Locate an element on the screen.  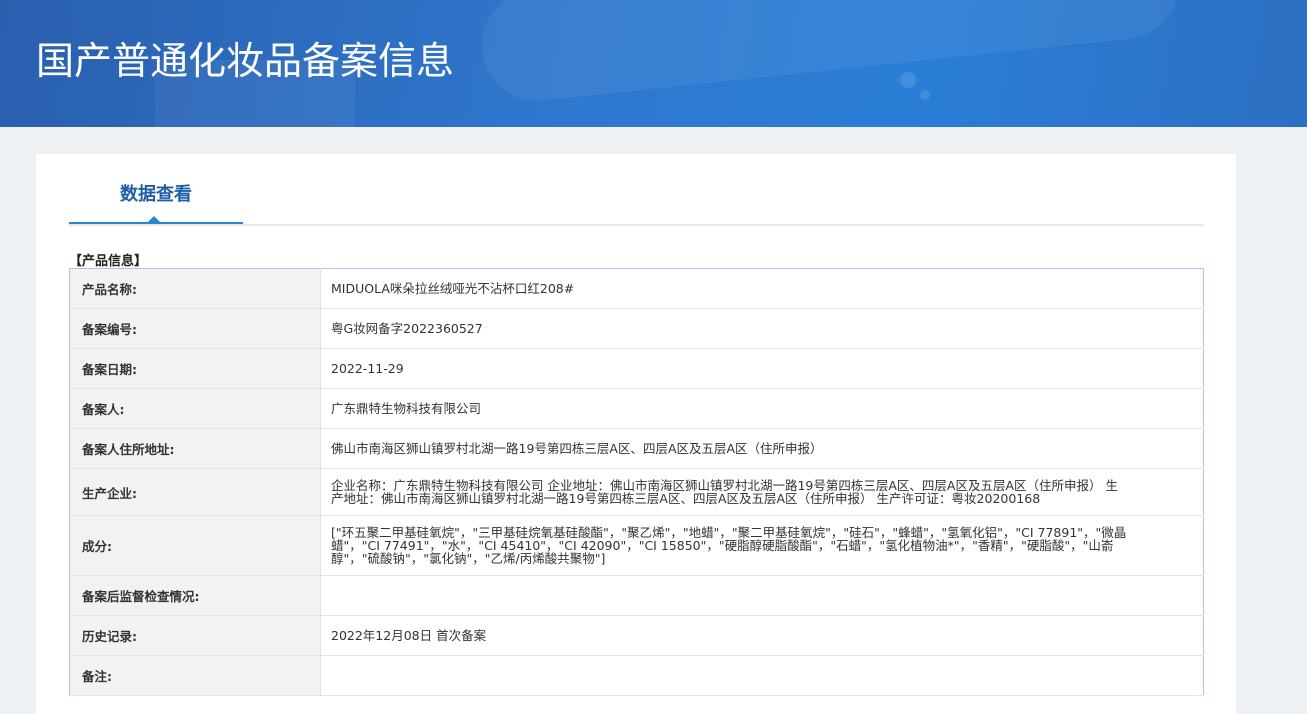
field-value: 粤G妆网备字2022360527 is located at coordinates (762, 328).